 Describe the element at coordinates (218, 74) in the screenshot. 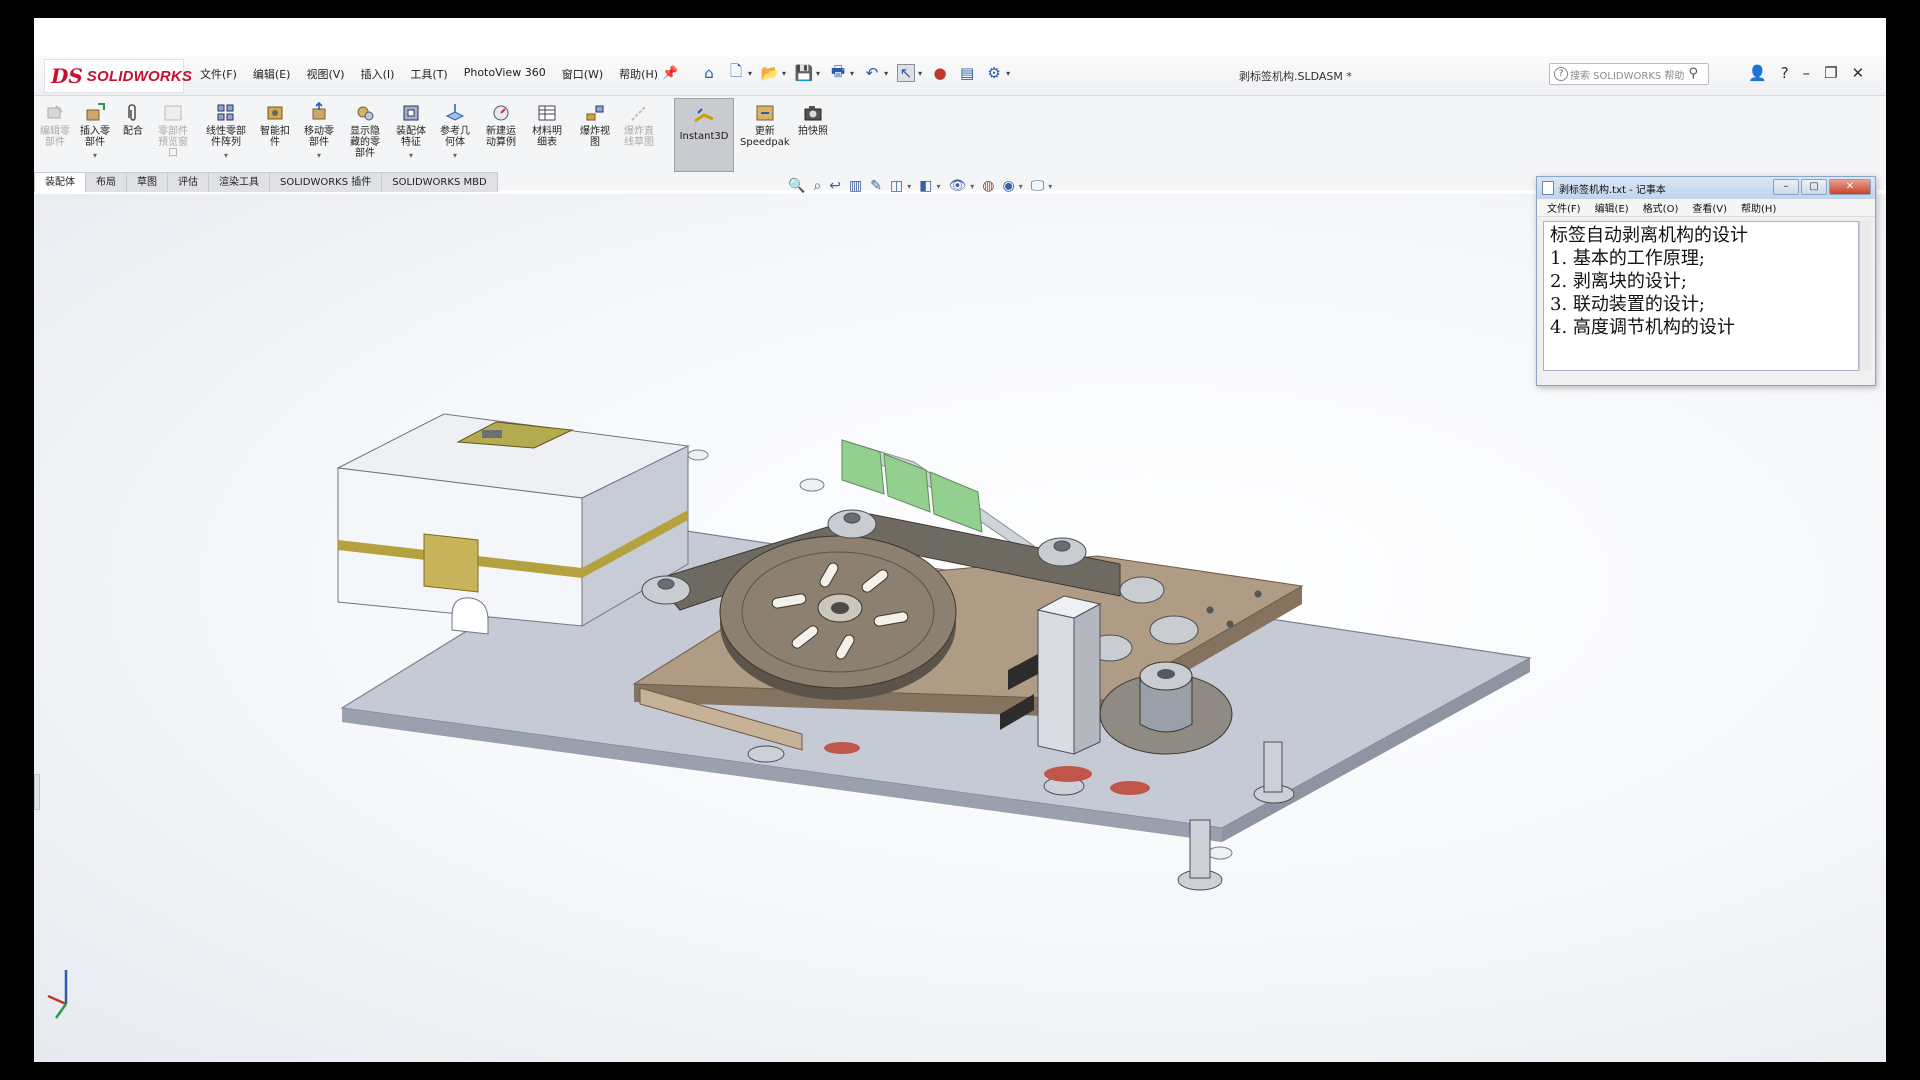

I see `menu-file: 文件(F)` at that location.